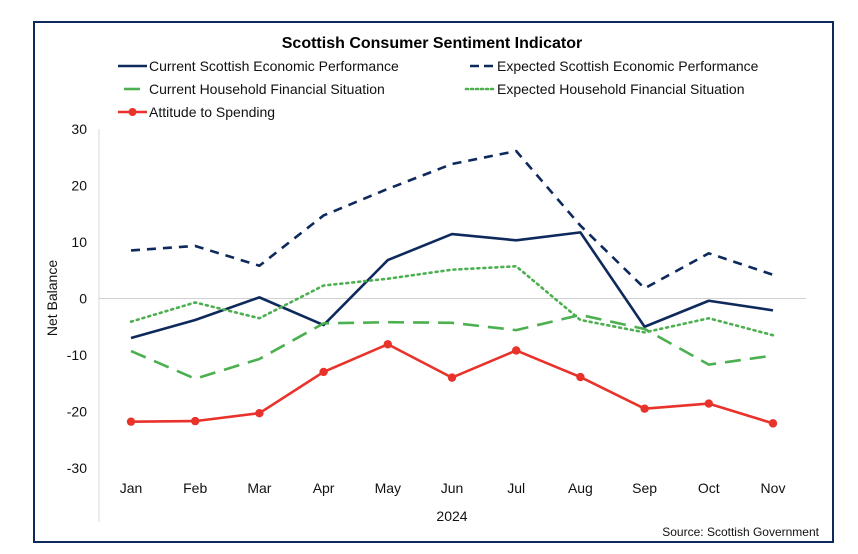 This screenshot has height=554, width=858. I want to click on legend-label: Current Scottish Economic Performance, so click(274, 66).